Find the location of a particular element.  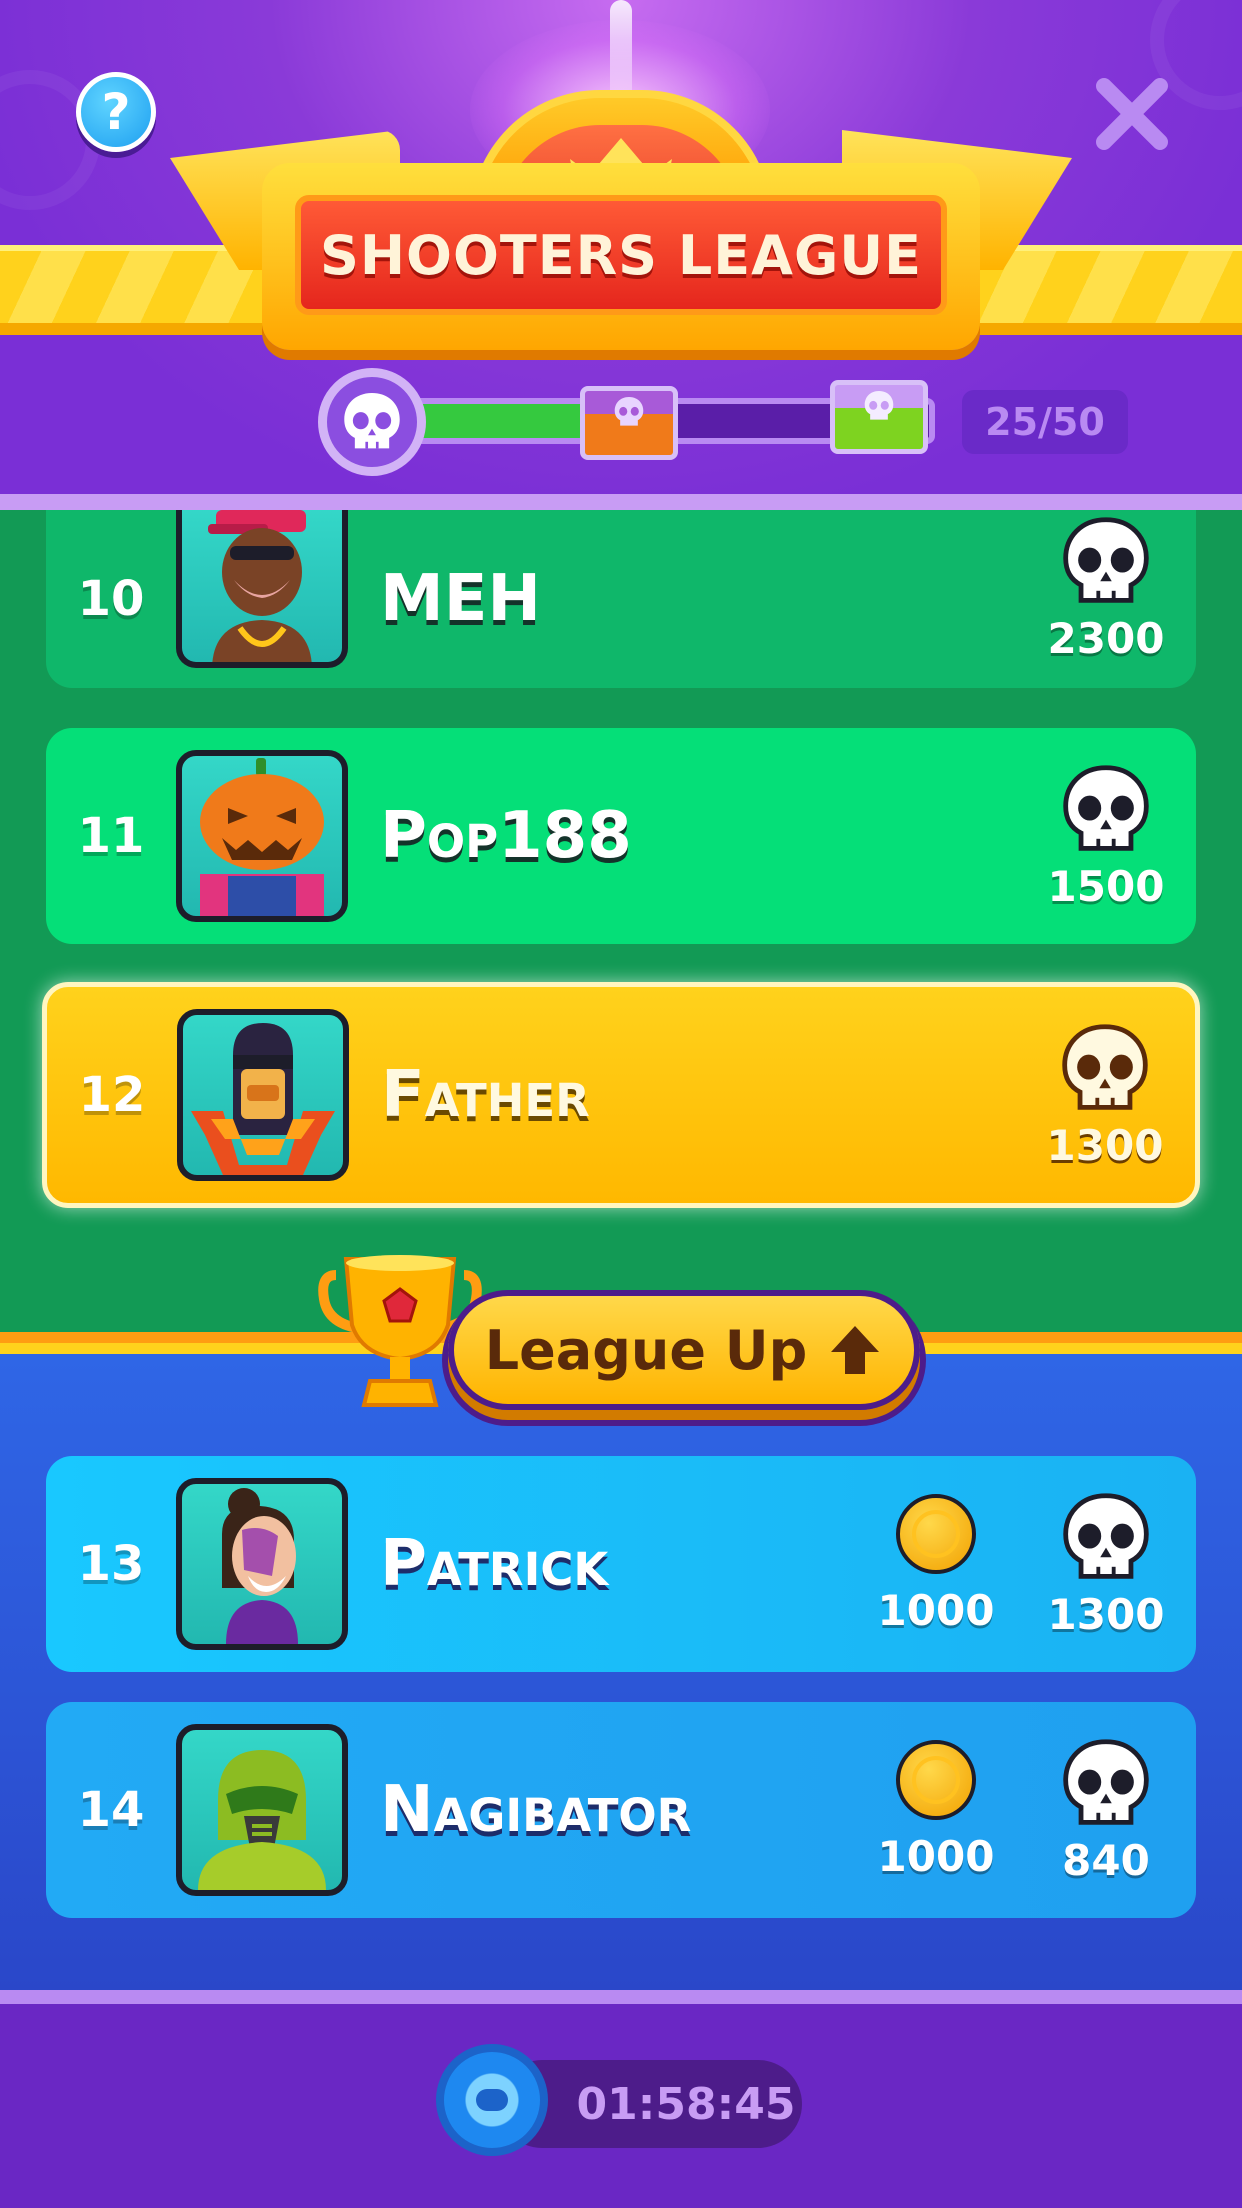

stopwatch-icon is located at coordinates (492, 2100).